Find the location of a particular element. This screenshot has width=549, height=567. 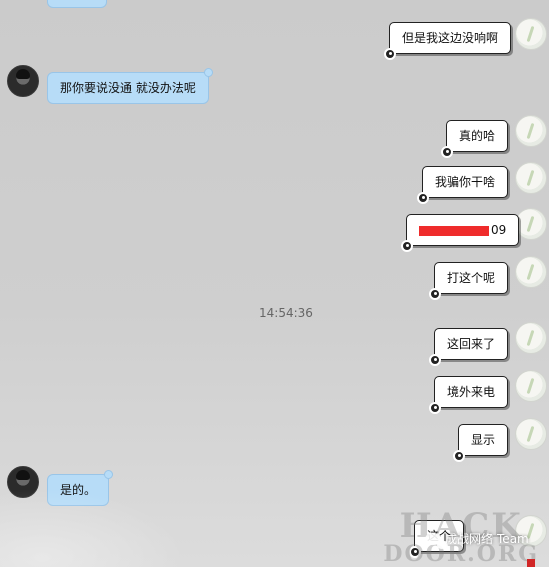

source-tag-label: Team is located at coordinates (513, 538).